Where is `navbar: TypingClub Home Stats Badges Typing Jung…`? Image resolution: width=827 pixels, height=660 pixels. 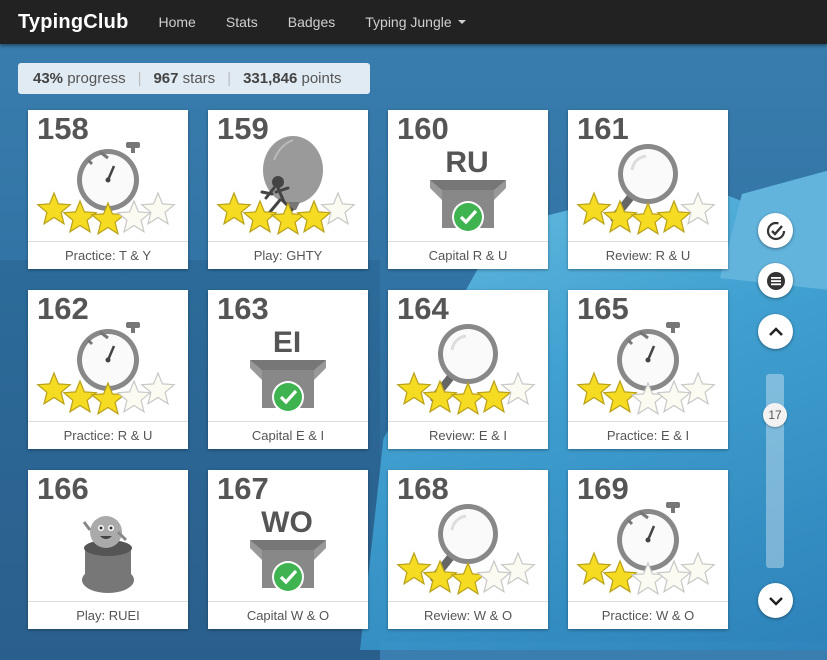 navbar: TypingClub Home Stats Badges Typing Jung… is located at coordinates (413, 22).